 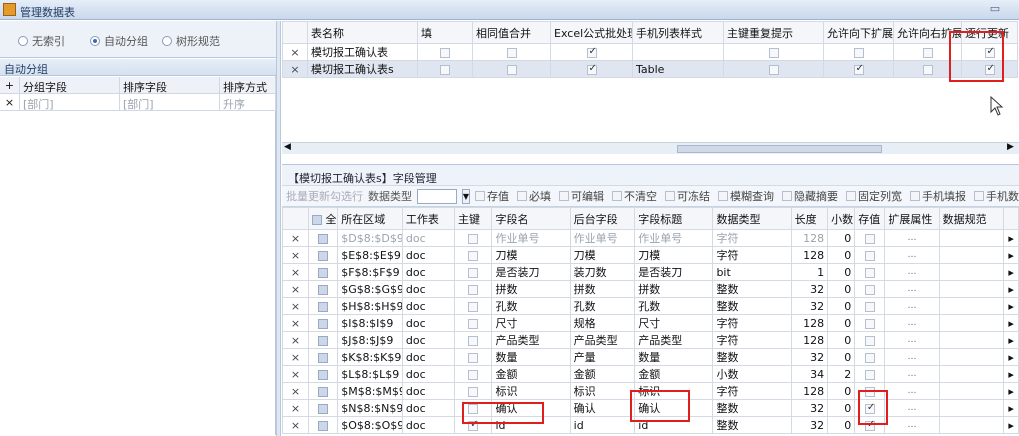 What do you see at coordinates (323, 218) in the screenshot?
I see `select-all: 全选` at bounding box center [323, 218].